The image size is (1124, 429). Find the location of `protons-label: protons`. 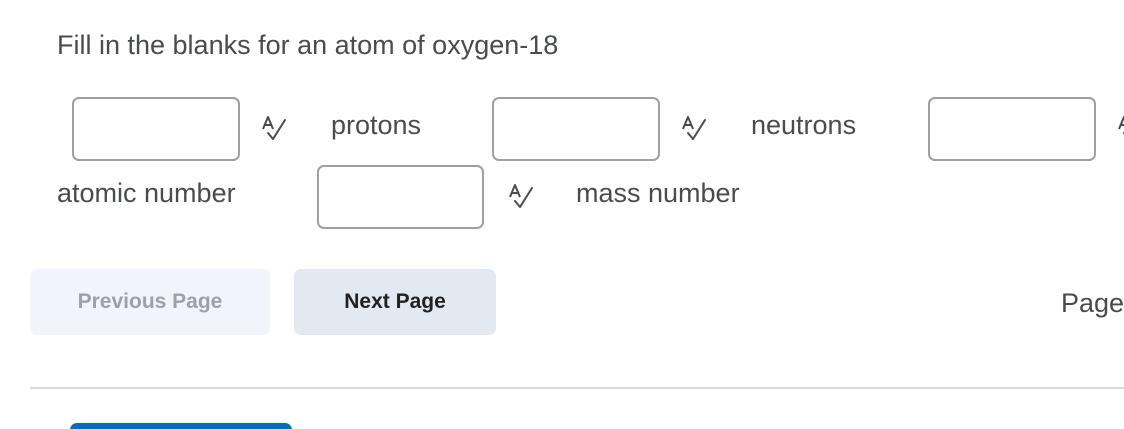

protons-label: protons is located at coordinates (376, 125).